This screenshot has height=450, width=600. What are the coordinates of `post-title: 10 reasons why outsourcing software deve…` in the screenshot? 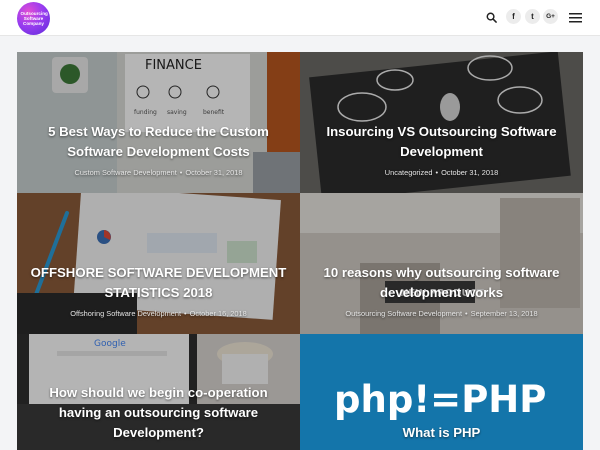 It's located at (441, 283).